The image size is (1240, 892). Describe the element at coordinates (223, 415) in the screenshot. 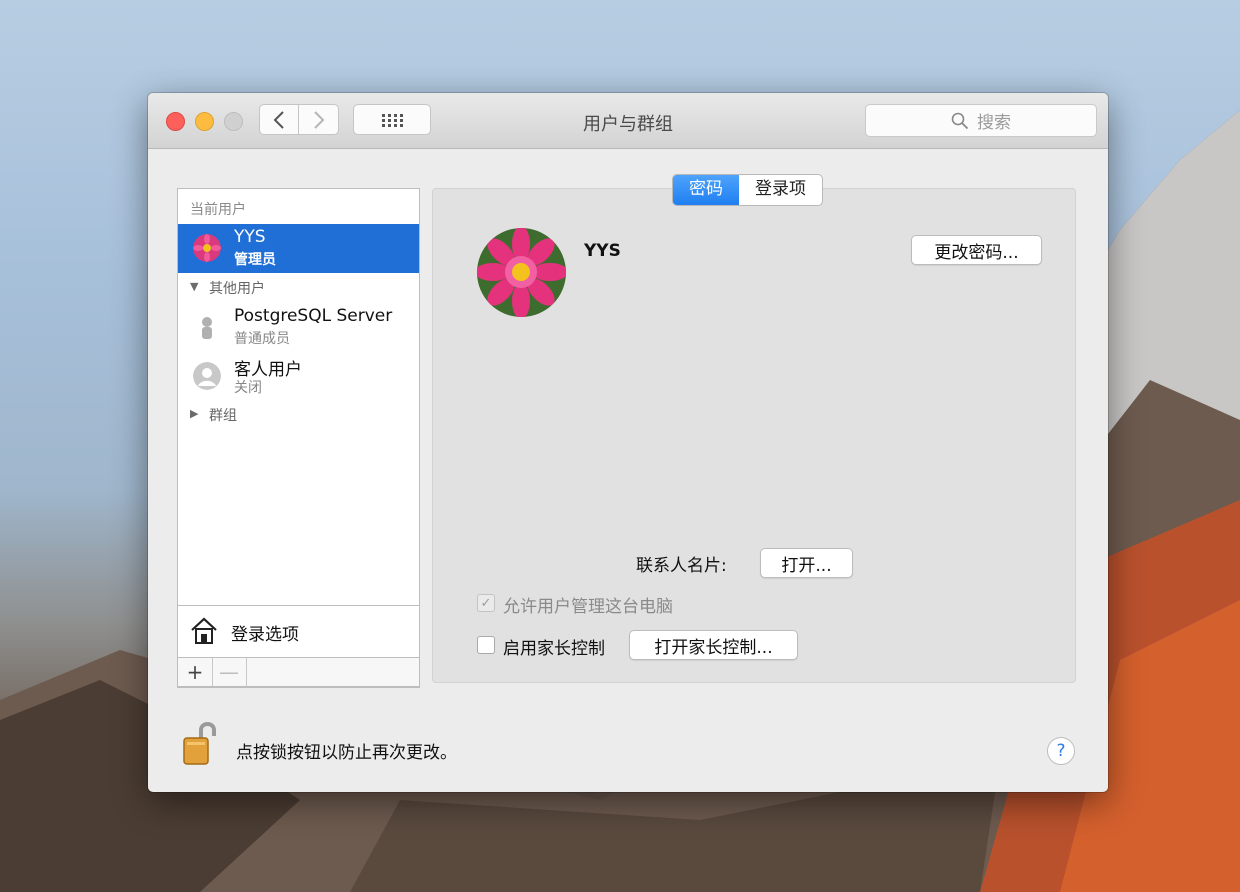

I see `groups-label: 群组` at that location.